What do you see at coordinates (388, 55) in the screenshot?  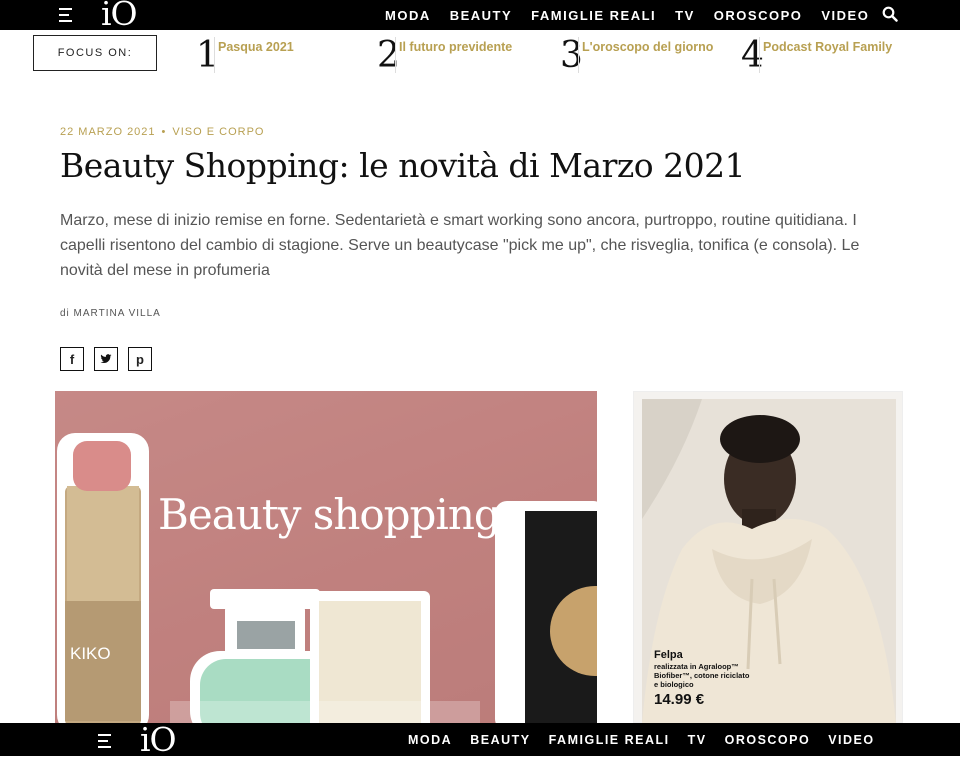 I see `focus-number: 2` at bounding box center [388, 55].